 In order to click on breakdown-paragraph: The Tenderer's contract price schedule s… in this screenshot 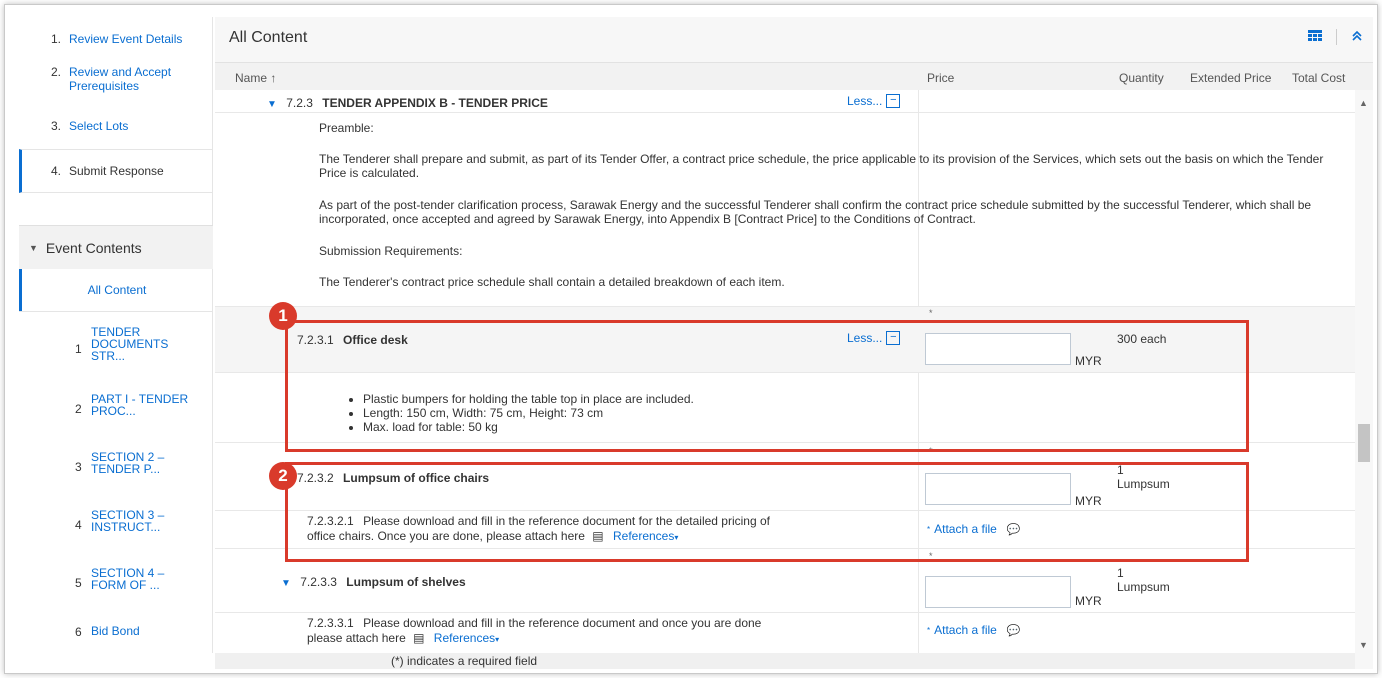, I will do `click(552, 282)`.